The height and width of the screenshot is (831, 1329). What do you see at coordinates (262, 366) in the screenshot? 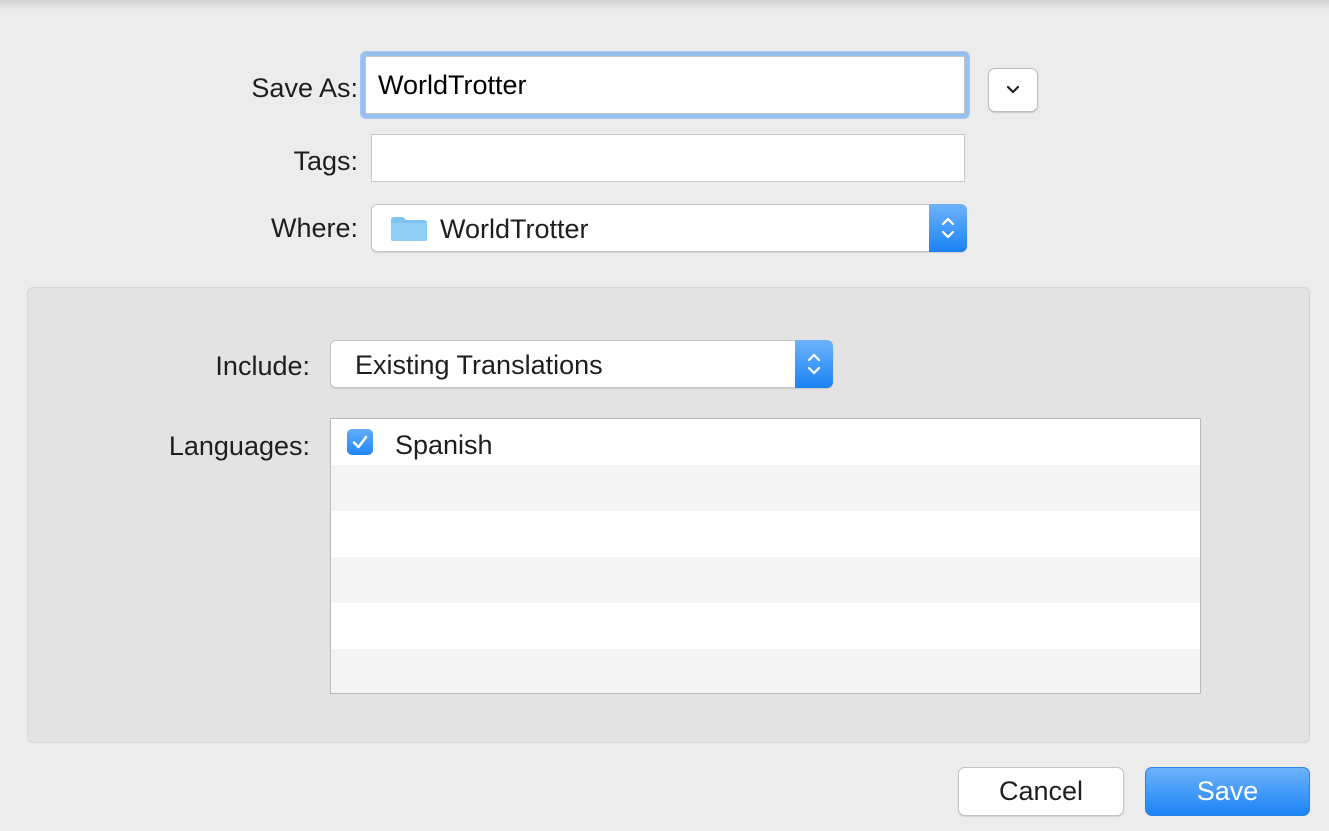
I see `include-label: Include:` at bounding box center [262, 366].